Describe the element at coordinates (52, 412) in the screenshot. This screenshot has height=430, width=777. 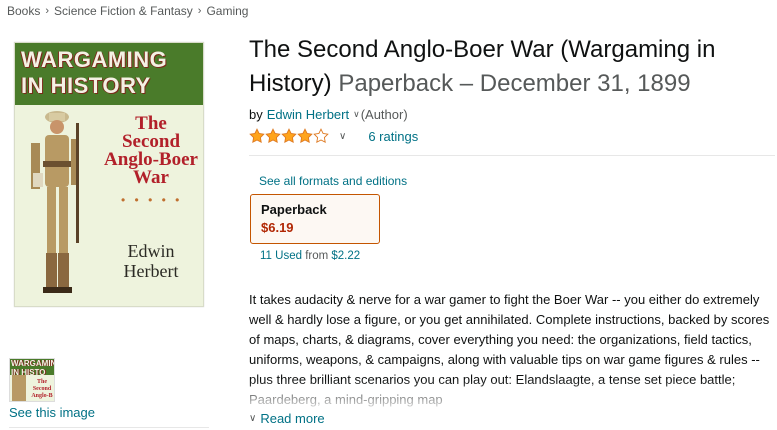
I see `see-this-image-link: See this image` at that location.